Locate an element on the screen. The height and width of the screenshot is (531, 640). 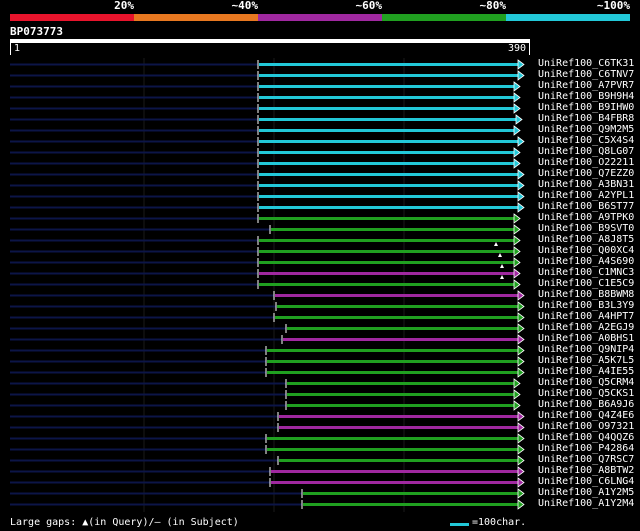
hit-name-link: UniRef100_C1E5C9 is located at coordinates (586, 283).